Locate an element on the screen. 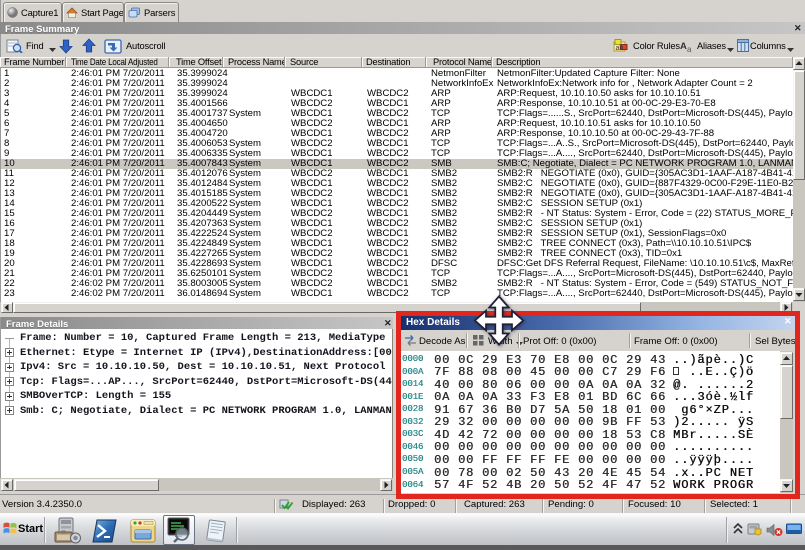 The image size is (805, 550). svg-text: ab is located at coordinates (620, 48).